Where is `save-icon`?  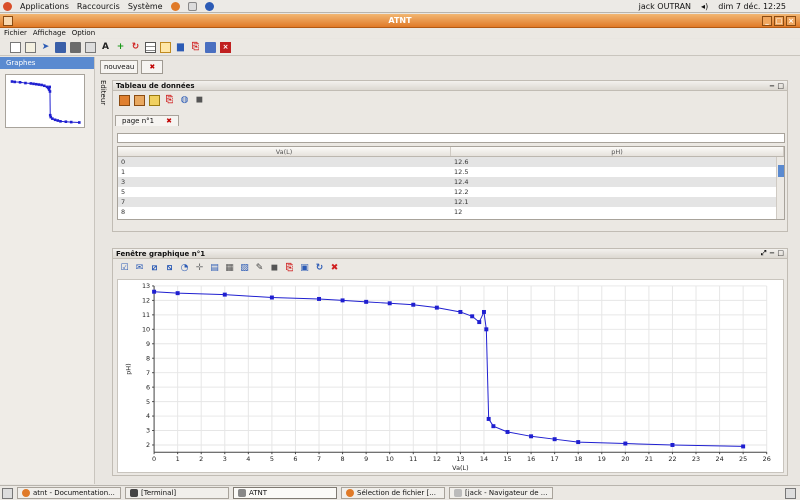
save-icon is located at coordinates (60, 47).